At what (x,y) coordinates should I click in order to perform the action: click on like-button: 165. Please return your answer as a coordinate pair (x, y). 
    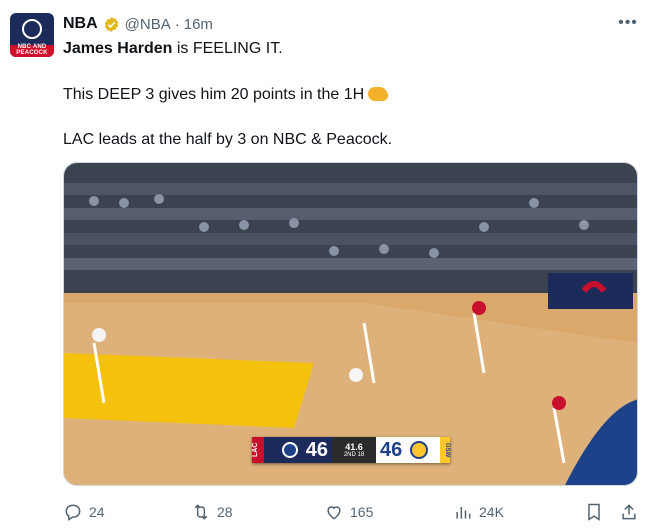
    Looking at the image, I should click on (348, 512).